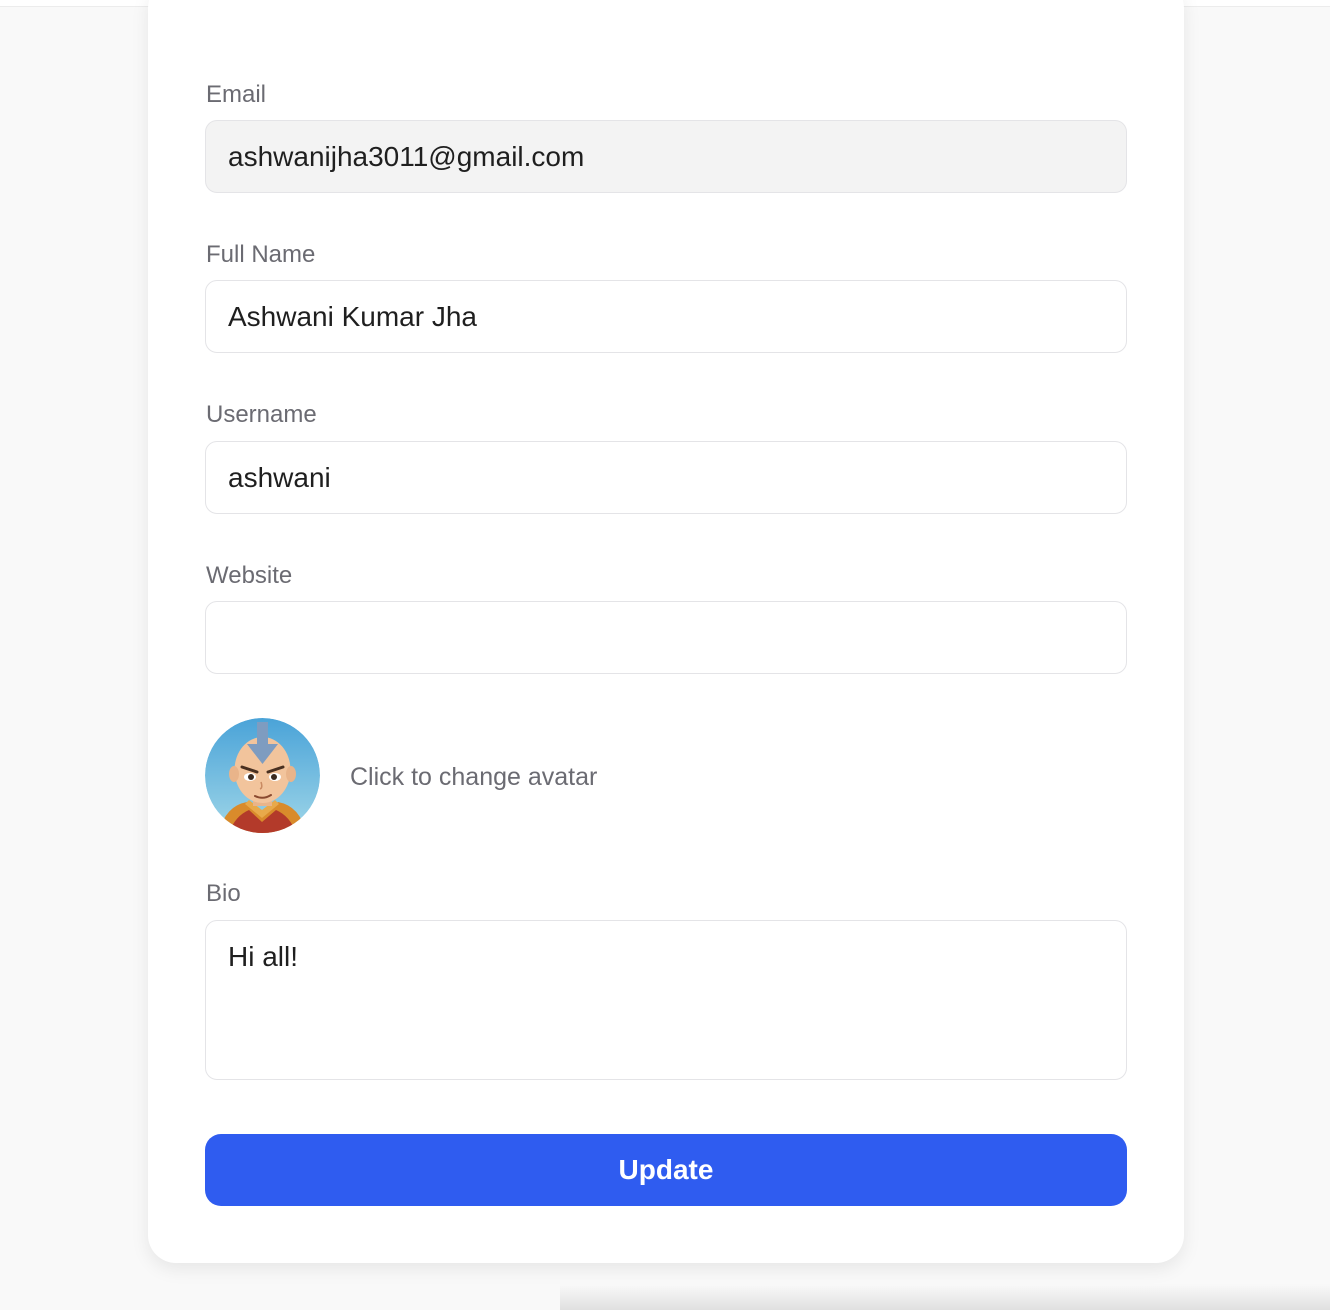 This screenshot has height=1310, width=1330. Describe the element at coordinates (236, 94) in the screenshot. I see `email-label: Email` at that location.